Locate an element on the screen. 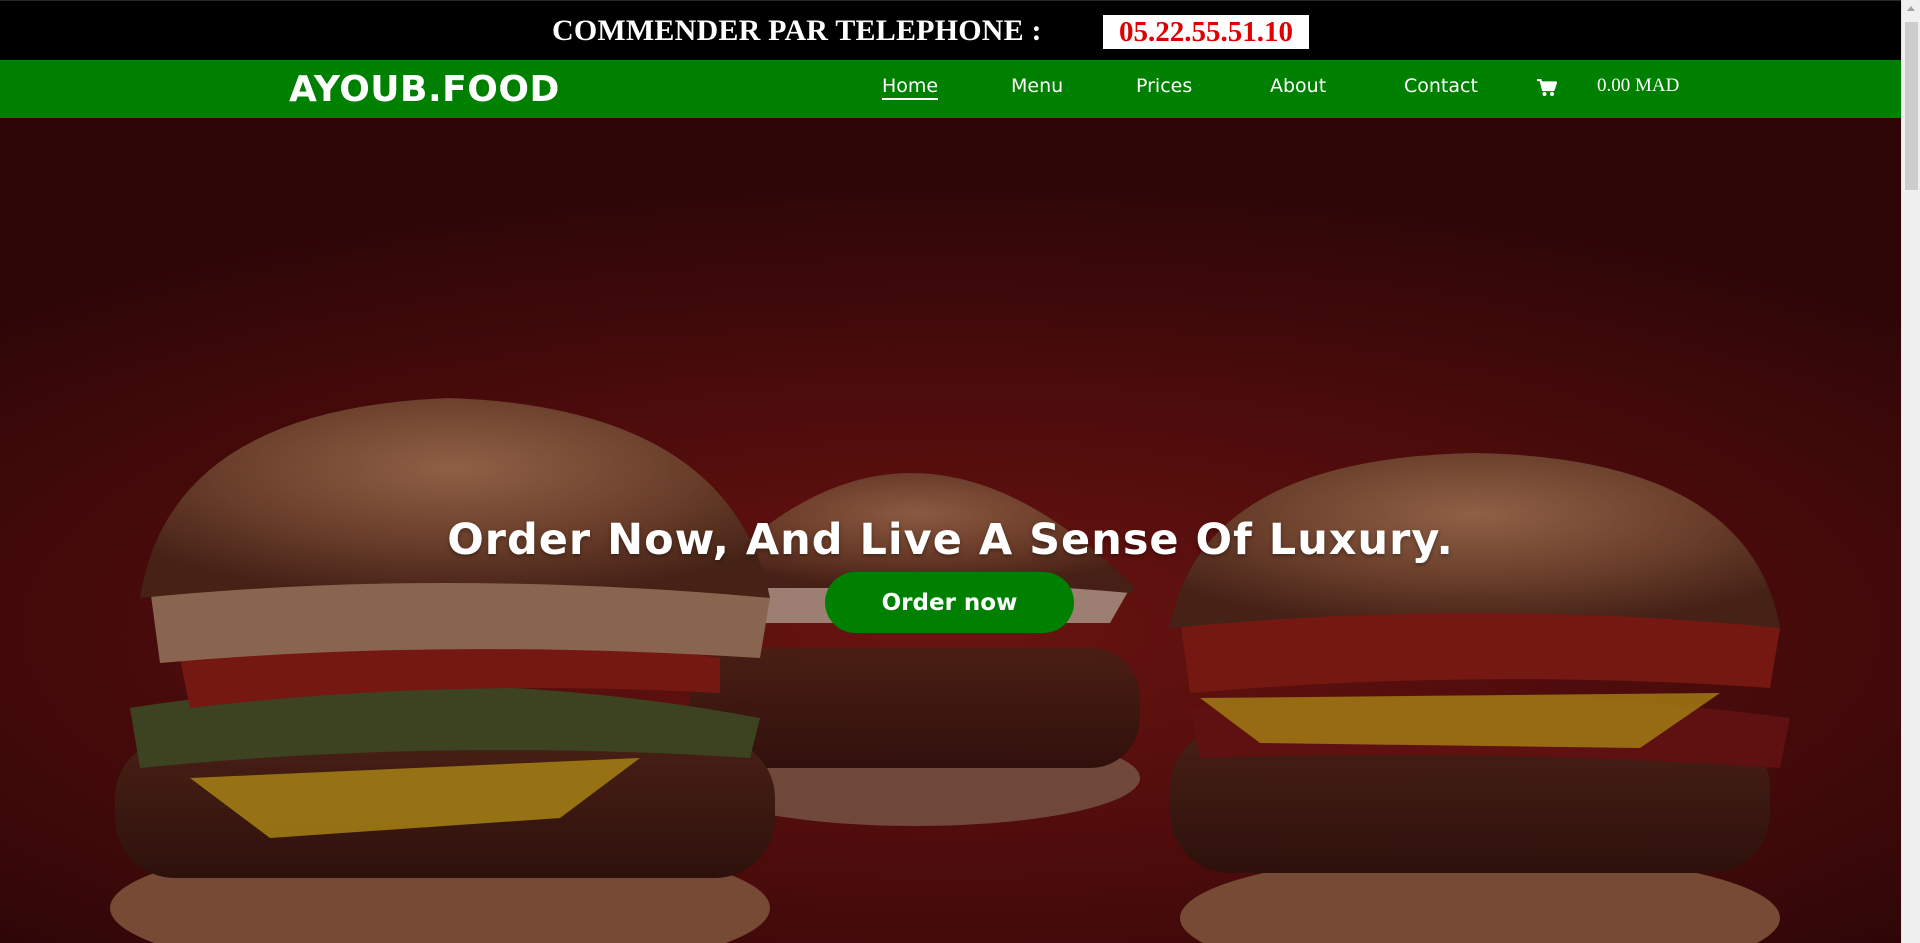 The height and width of the screenshot is (943, 1920). nav-link-prices: Prices is located at coordinates (1164, 86).